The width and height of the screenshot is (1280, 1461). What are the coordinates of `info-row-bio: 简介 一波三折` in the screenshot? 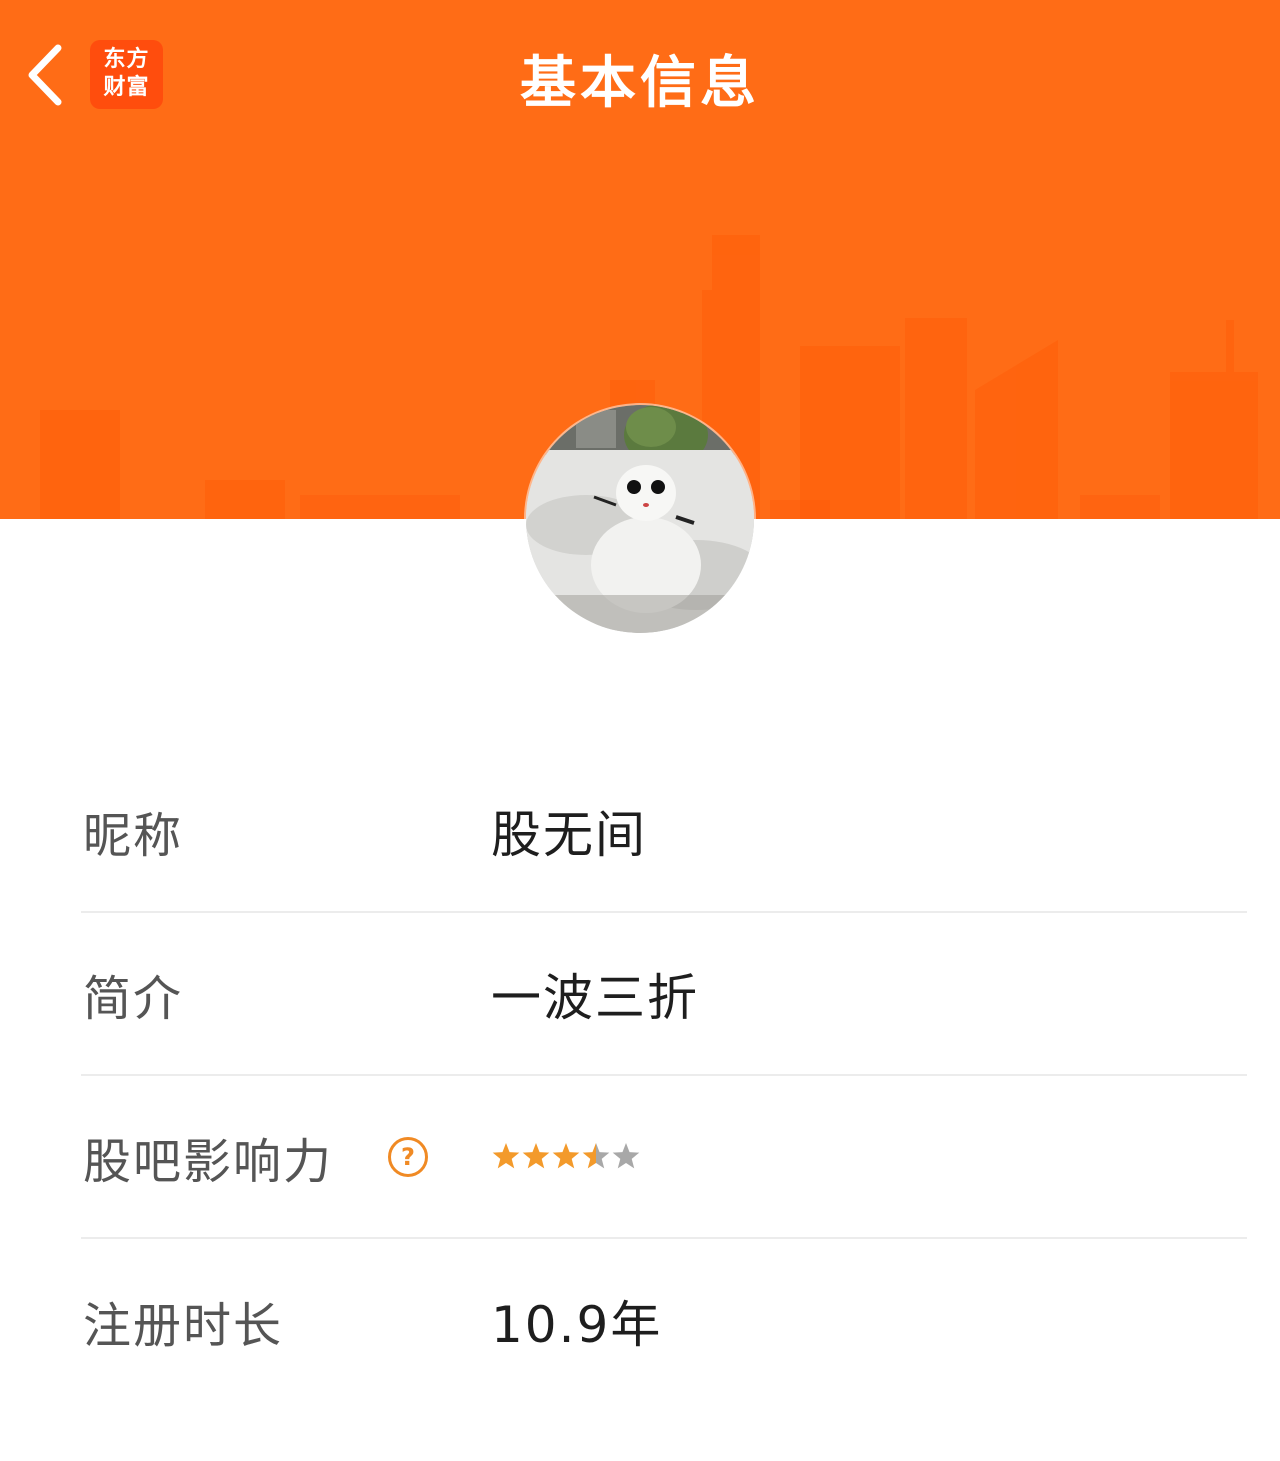 It's located at (664, 994).